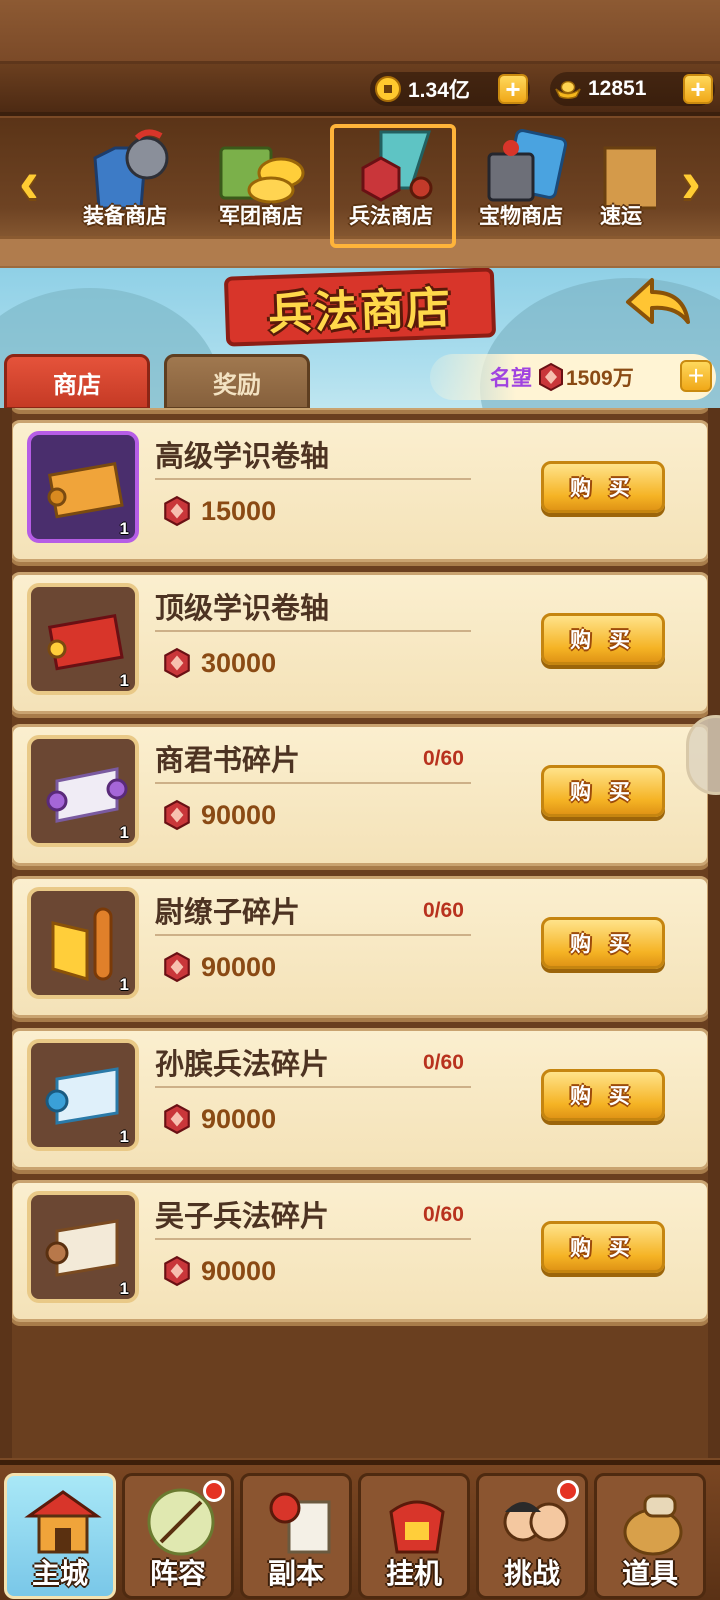 The height and width of the screenshot is (1600, 720). I want to click on shop-title-plate: 兵法商店, so click(360, 307).